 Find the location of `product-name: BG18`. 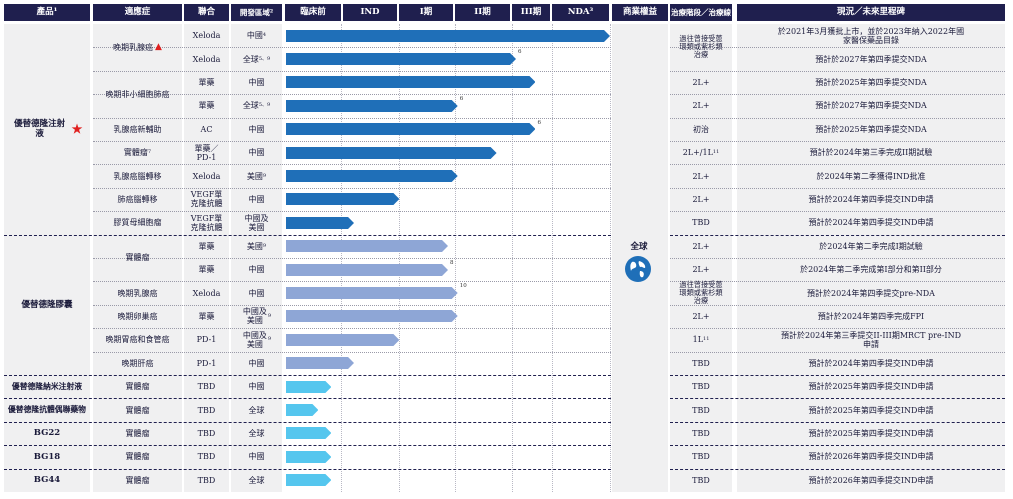

product-name: BG18 is located at coordinates (47, 456).